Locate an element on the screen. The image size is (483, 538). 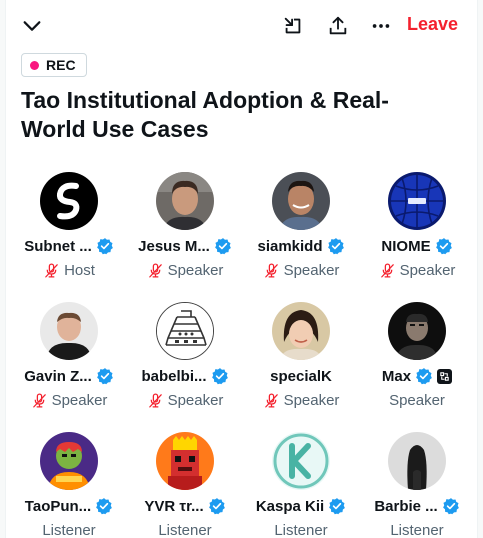
more-options-button is located at coordinates (381, 26).